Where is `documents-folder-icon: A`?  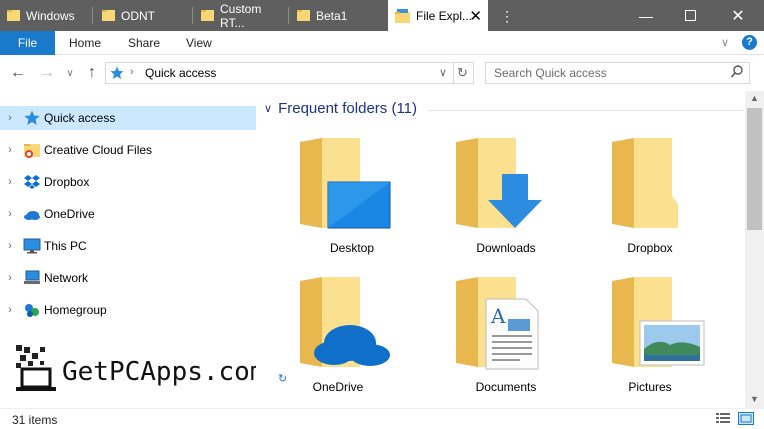 documents-folder-icon: A is located at coordinates (497, 323).